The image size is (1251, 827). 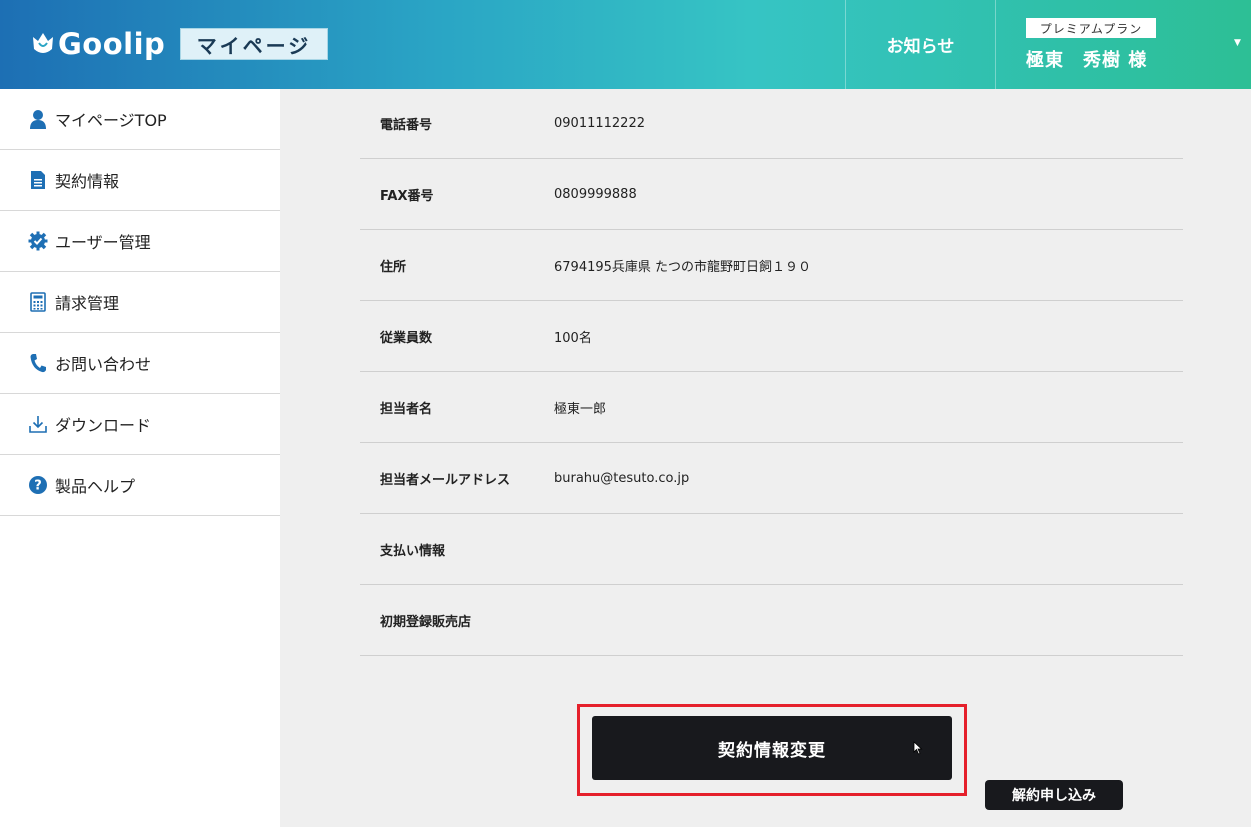 I want to click on table-row: 従業員数 100名, so click(x=771, y=336).